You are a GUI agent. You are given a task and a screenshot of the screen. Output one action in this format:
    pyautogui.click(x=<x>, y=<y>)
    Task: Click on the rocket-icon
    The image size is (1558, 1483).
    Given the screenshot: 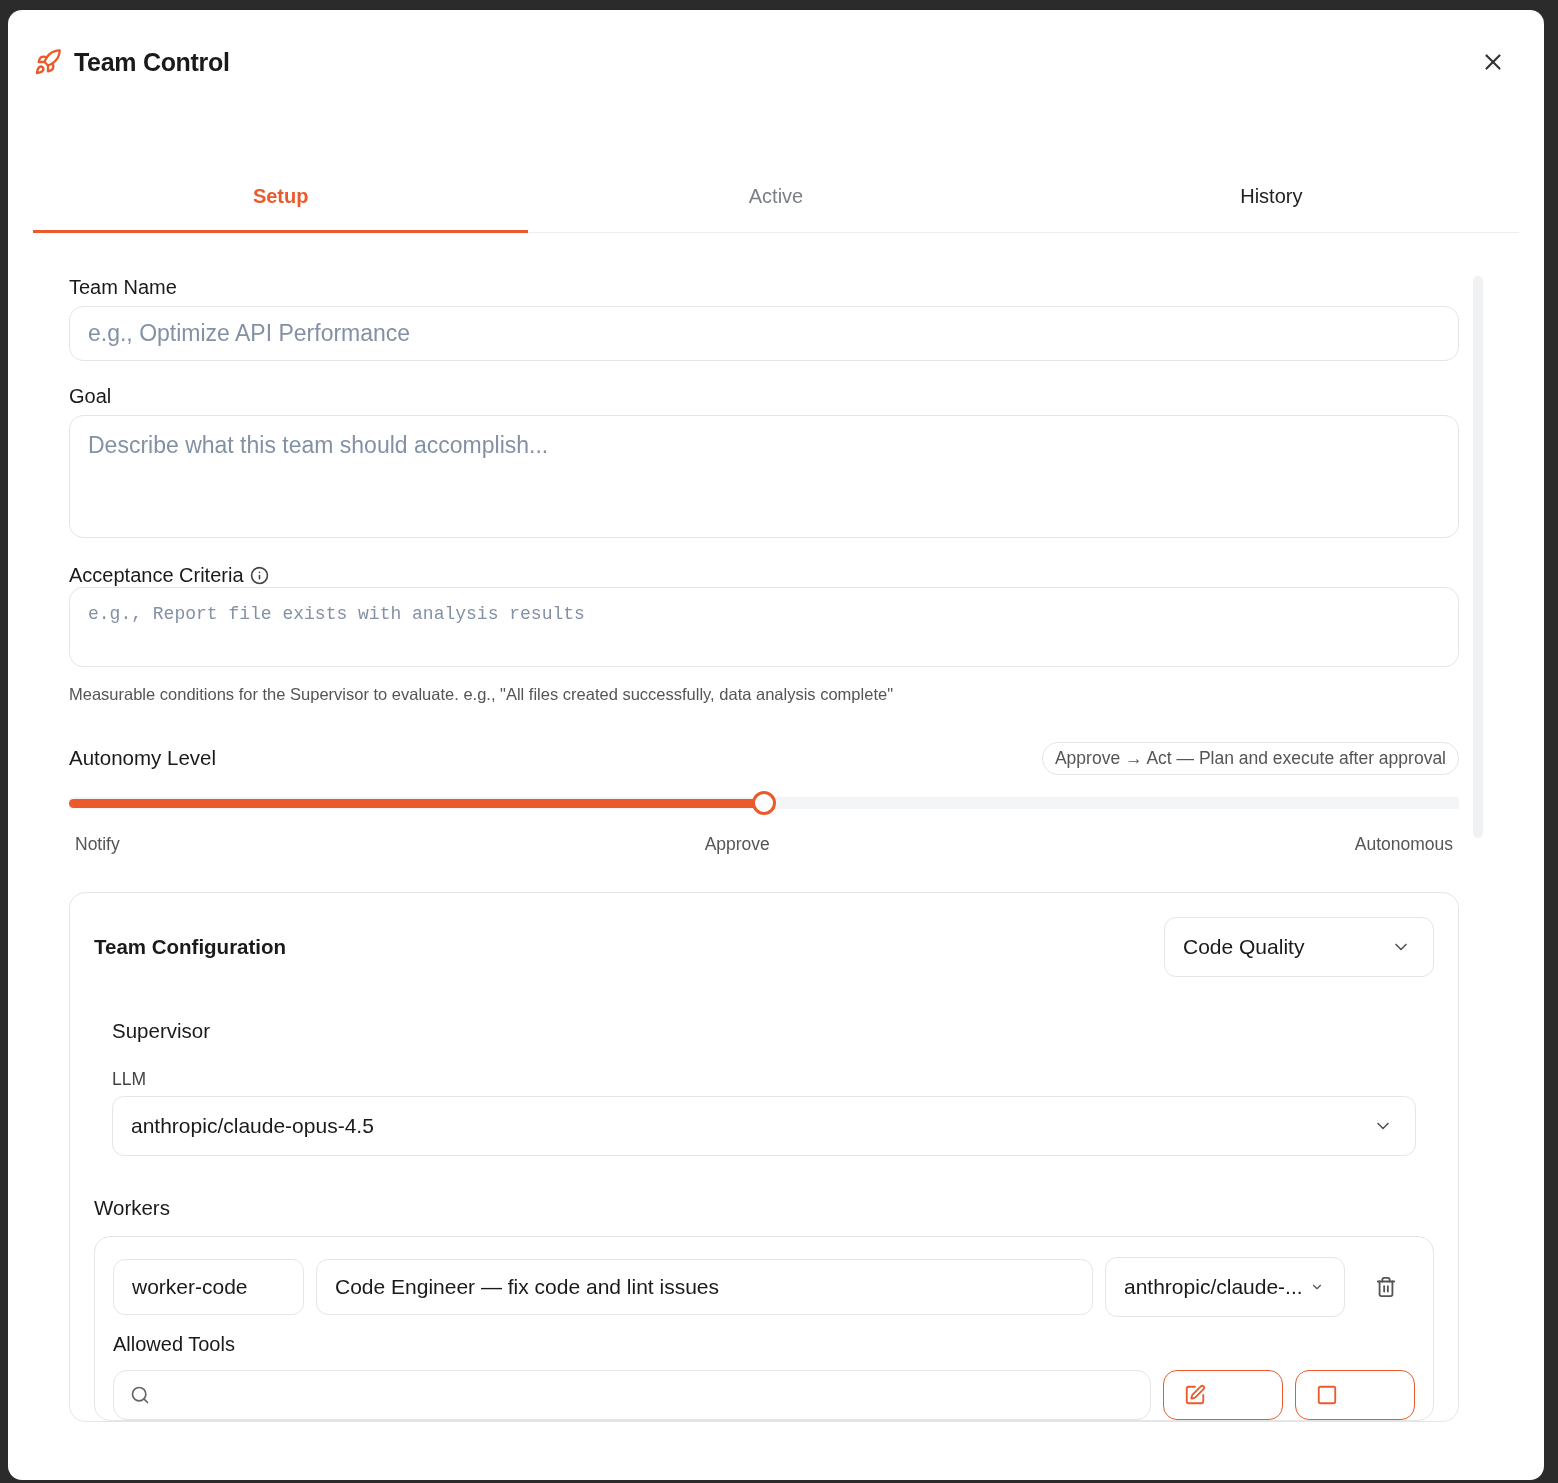 What is the action you would take?
    pyautogui.click(x=48, y=62)
    